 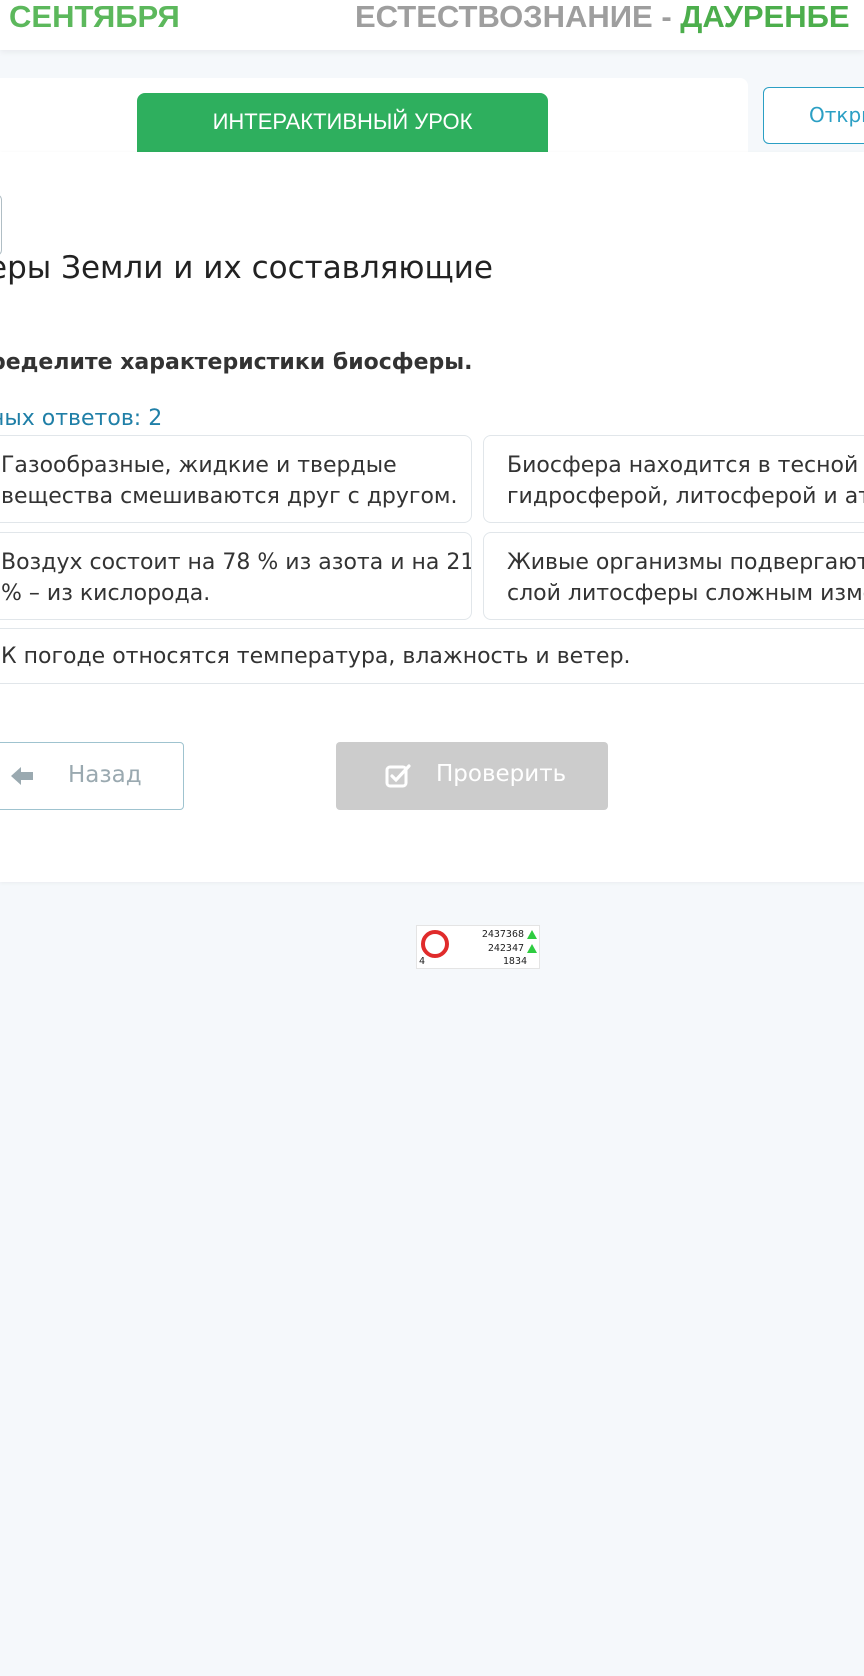 What do you see at coordinates (685, 465) in the screenshot?
I see `answer-option-text: Биосфера находится в тесной св` at bounding box center [685, 465].